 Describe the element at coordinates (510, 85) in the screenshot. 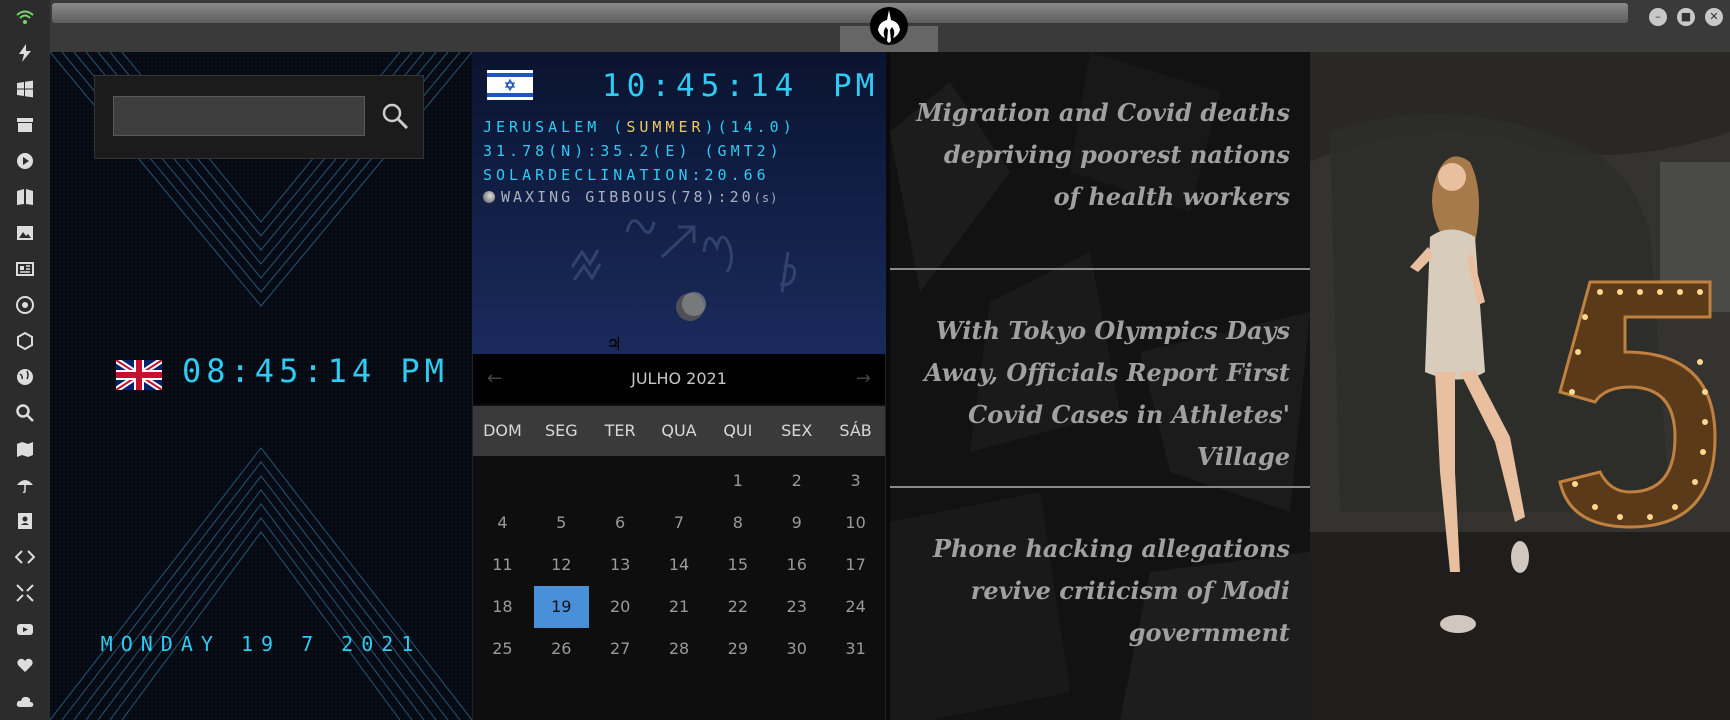

I see `israel-flag` at that location.